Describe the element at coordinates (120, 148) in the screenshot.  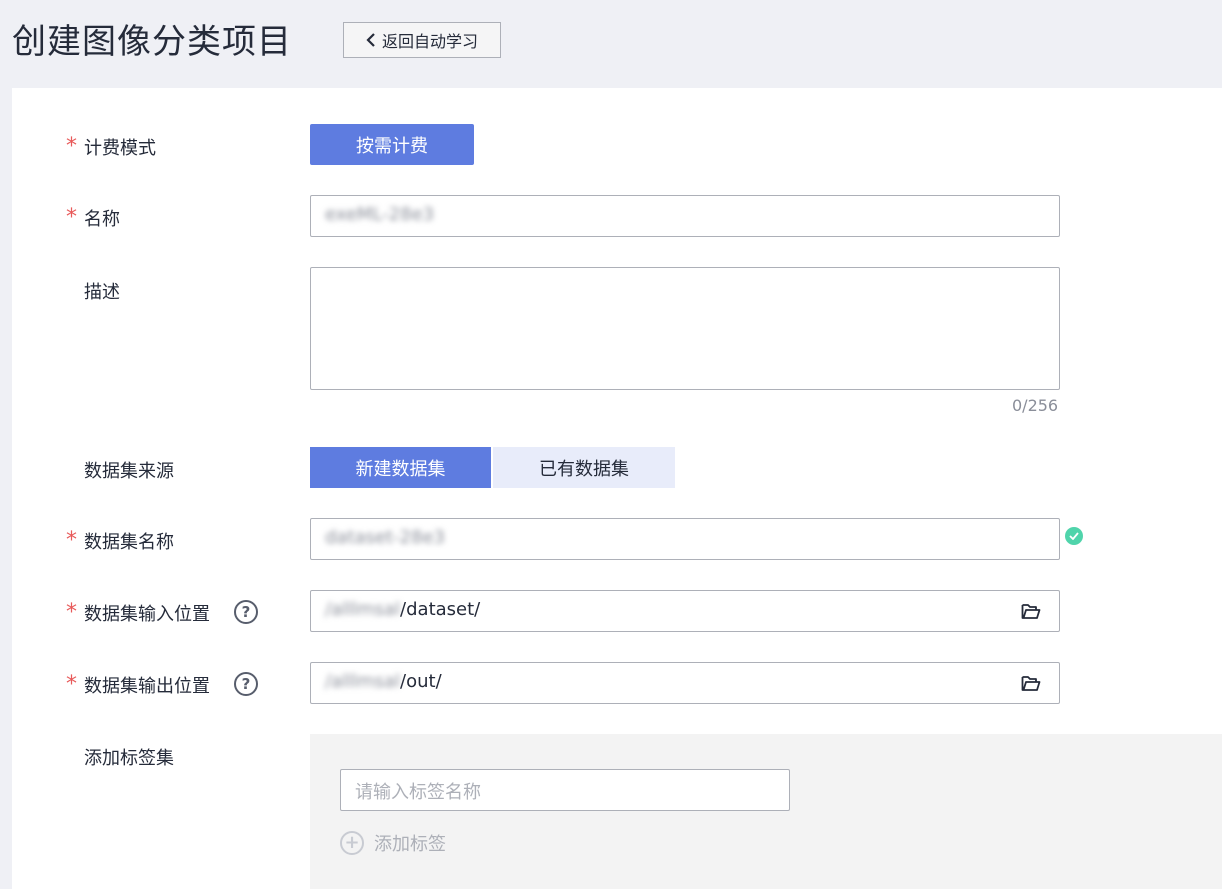
I see `billing-mode-label: 计费模式` at that location.